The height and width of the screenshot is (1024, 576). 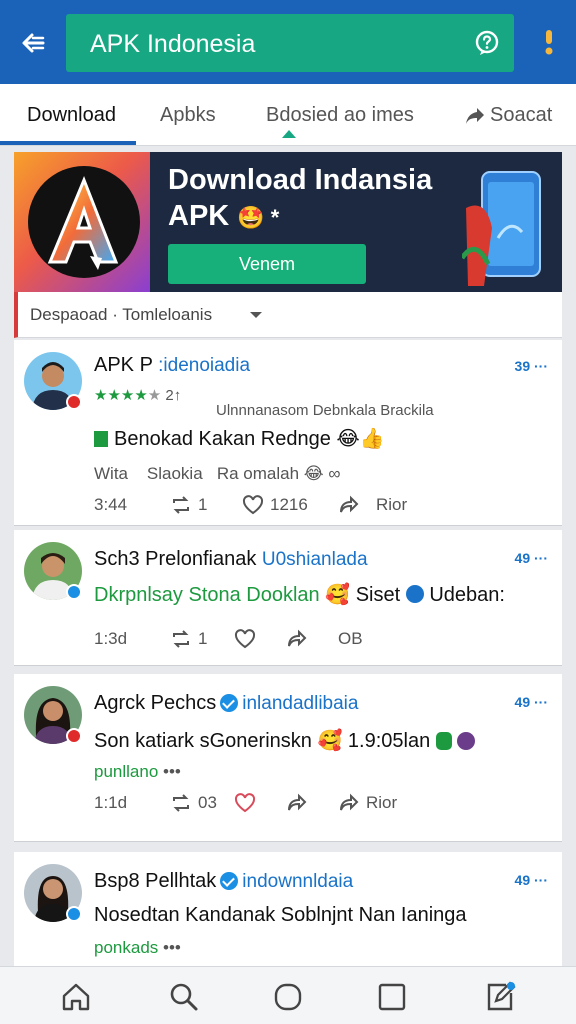 I want to click on circle-icon, so click(x=288, y=997).